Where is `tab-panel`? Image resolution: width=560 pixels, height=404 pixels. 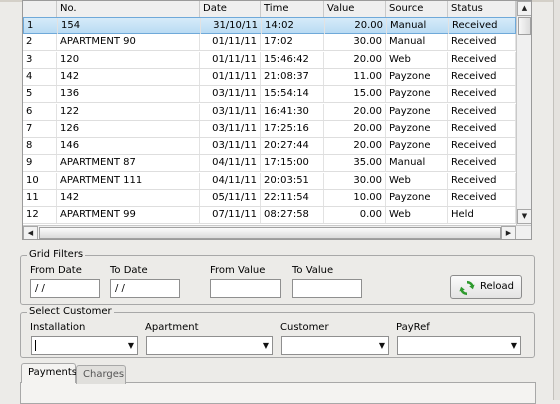 tab-panel is located at coordinates (278, 393).